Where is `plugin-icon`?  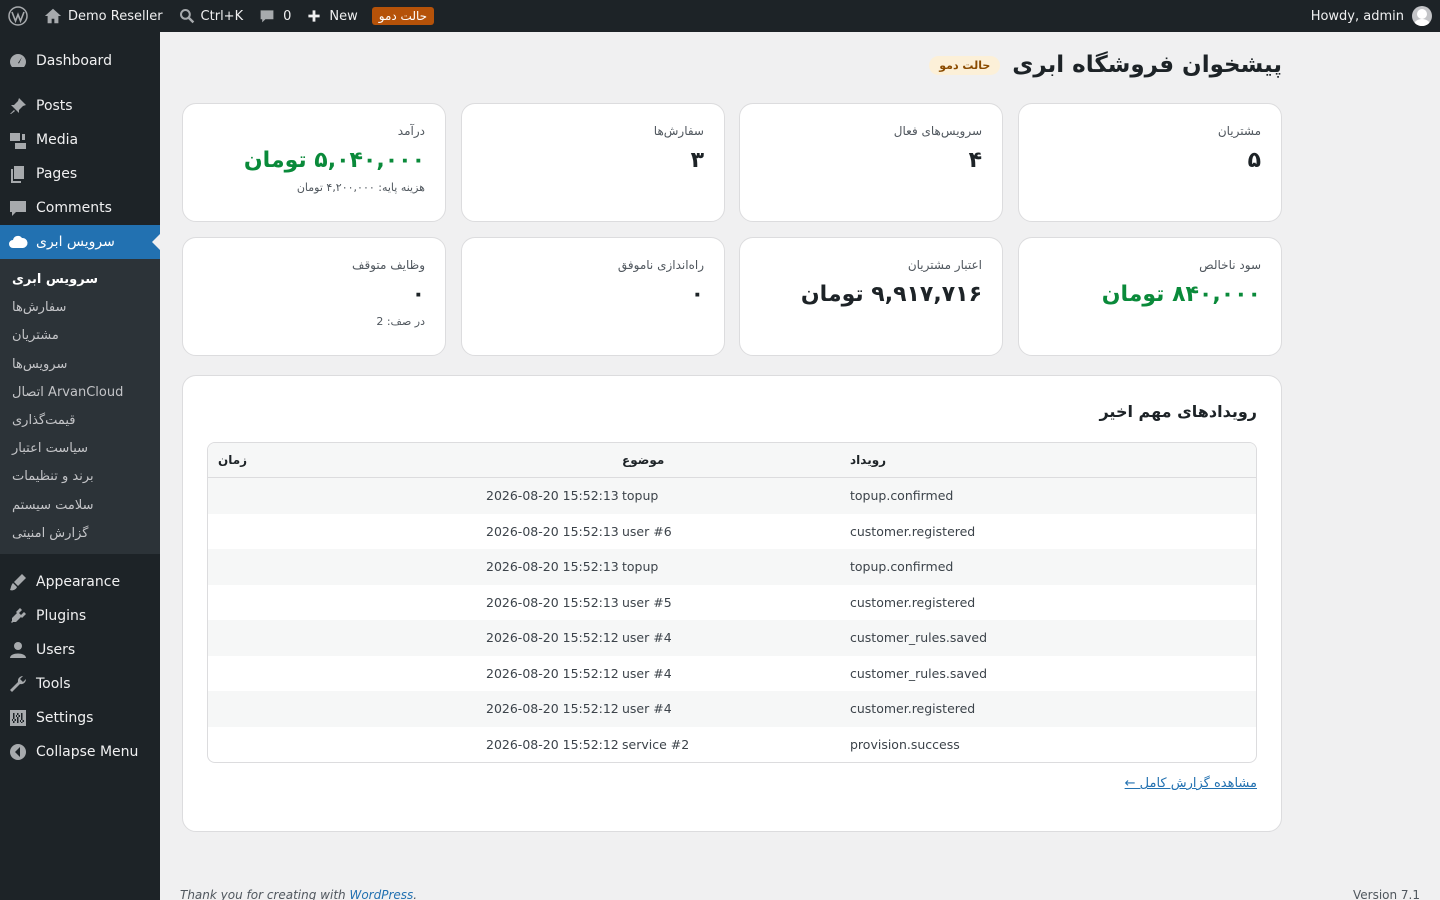
plugin-icon is located at coordinates (18, 616).